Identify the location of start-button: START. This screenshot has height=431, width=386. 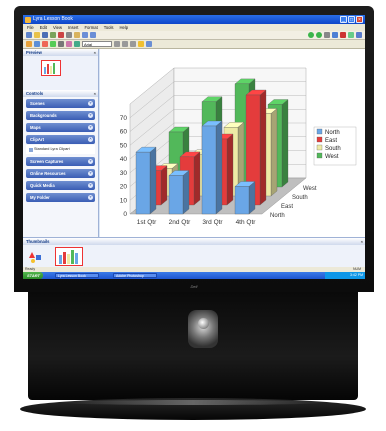
(33, 275).